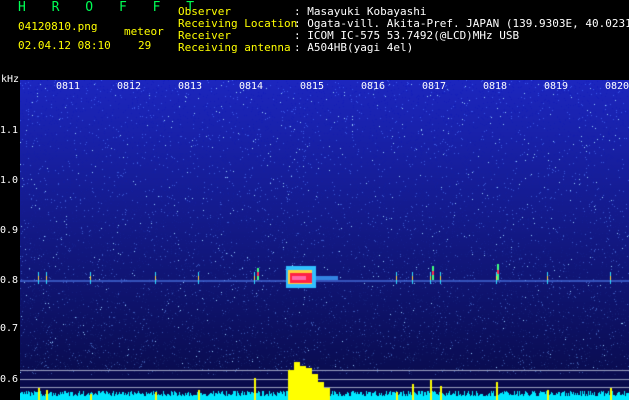 The image size is (629, 400). What do you see at coordinates (373, 86) in the screenshot?
I see `x-tick-label: 0816` at bounding box center [373, 86].